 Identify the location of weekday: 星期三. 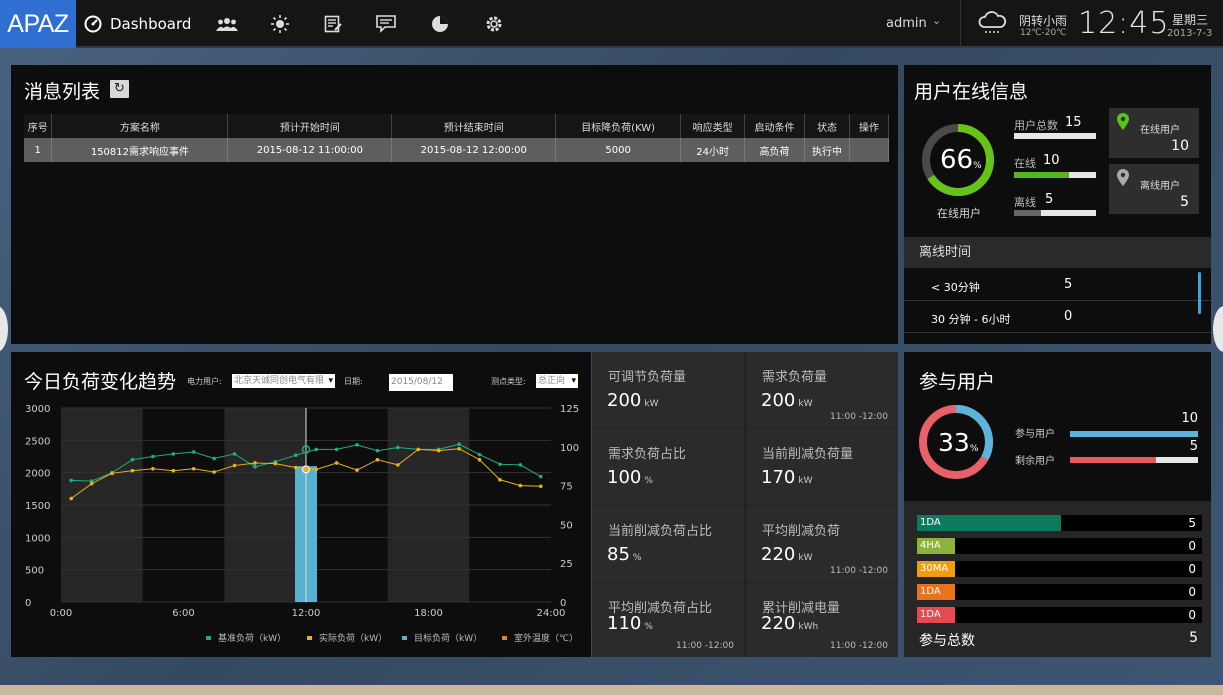
(1190, 20).